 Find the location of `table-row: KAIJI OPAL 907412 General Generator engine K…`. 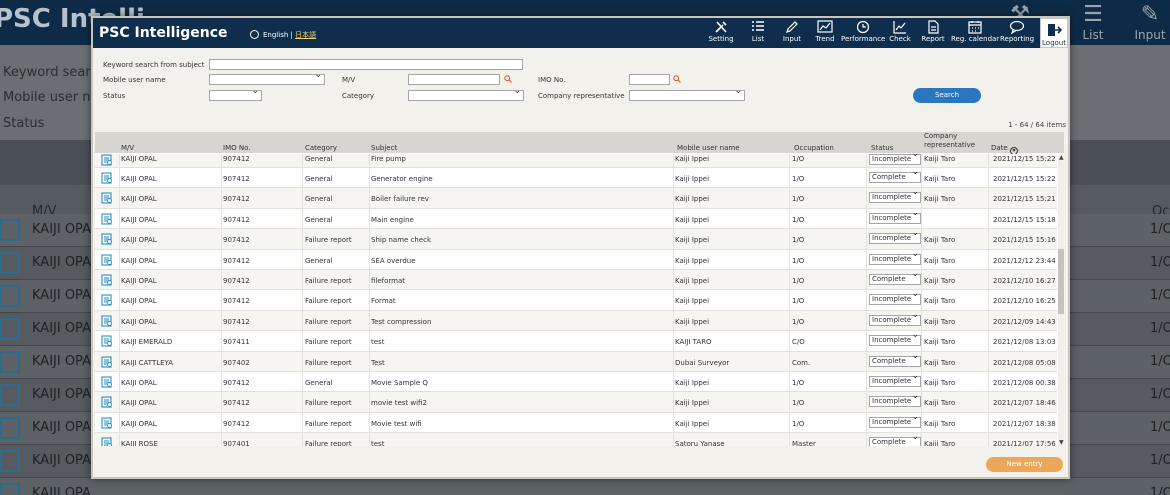

table-row: KAIJI OPAL 907412 General Generator engine K… is located at coordinates (576, 178).